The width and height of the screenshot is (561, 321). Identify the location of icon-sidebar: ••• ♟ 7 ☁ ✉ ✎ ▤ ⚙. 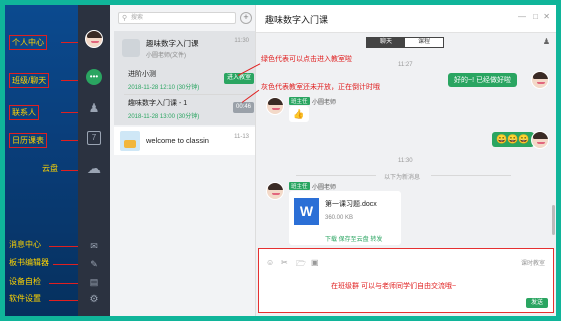
(94, 160).